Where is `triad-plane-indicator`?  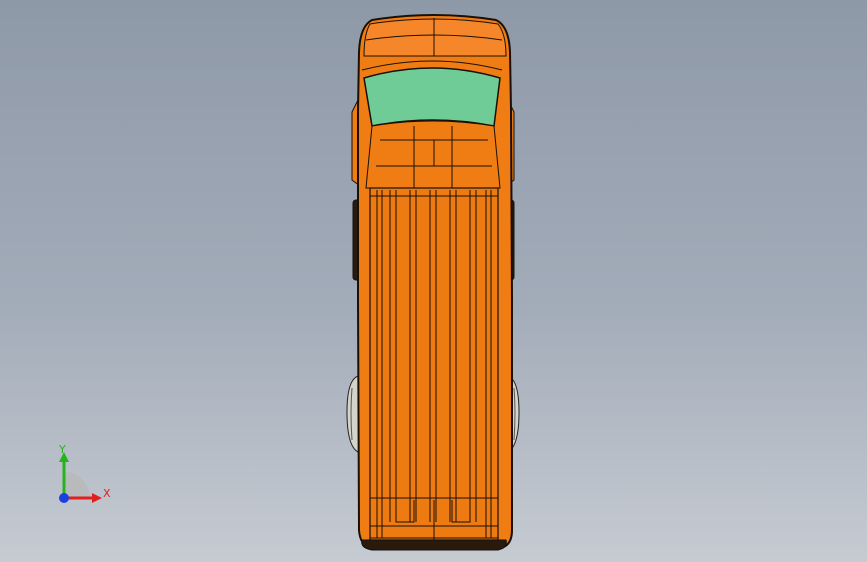
triad-plane-indicator is located at coordinates (77, 485).